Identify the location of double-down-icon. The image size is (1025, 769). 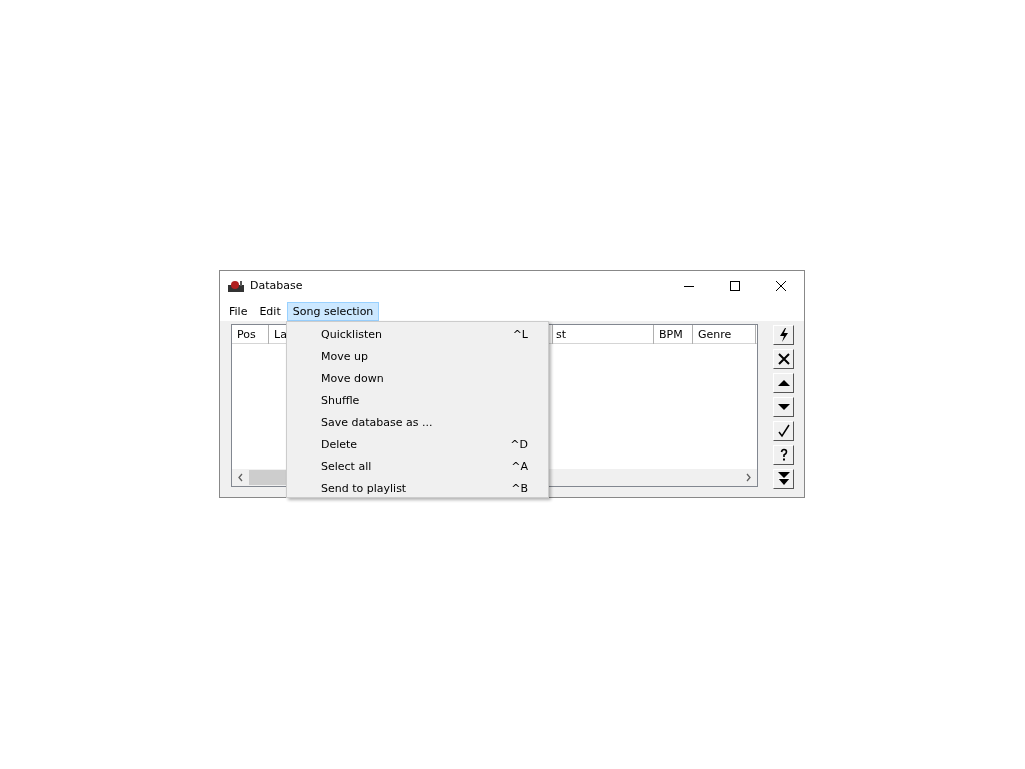
(783, 479).